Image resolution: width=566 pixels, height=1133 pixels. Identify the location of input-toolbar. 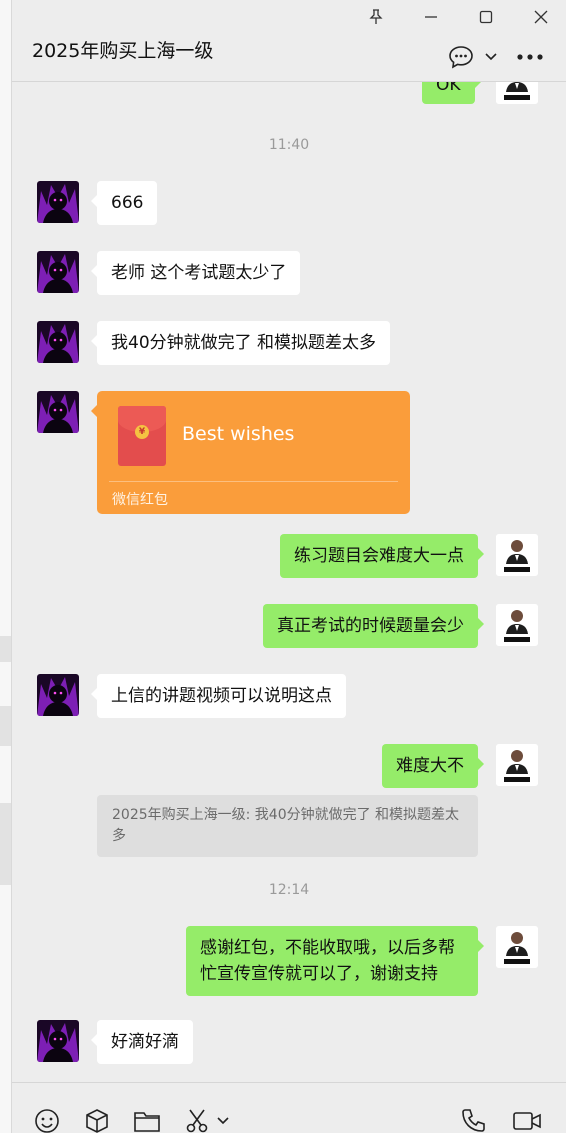
(289, 1107).